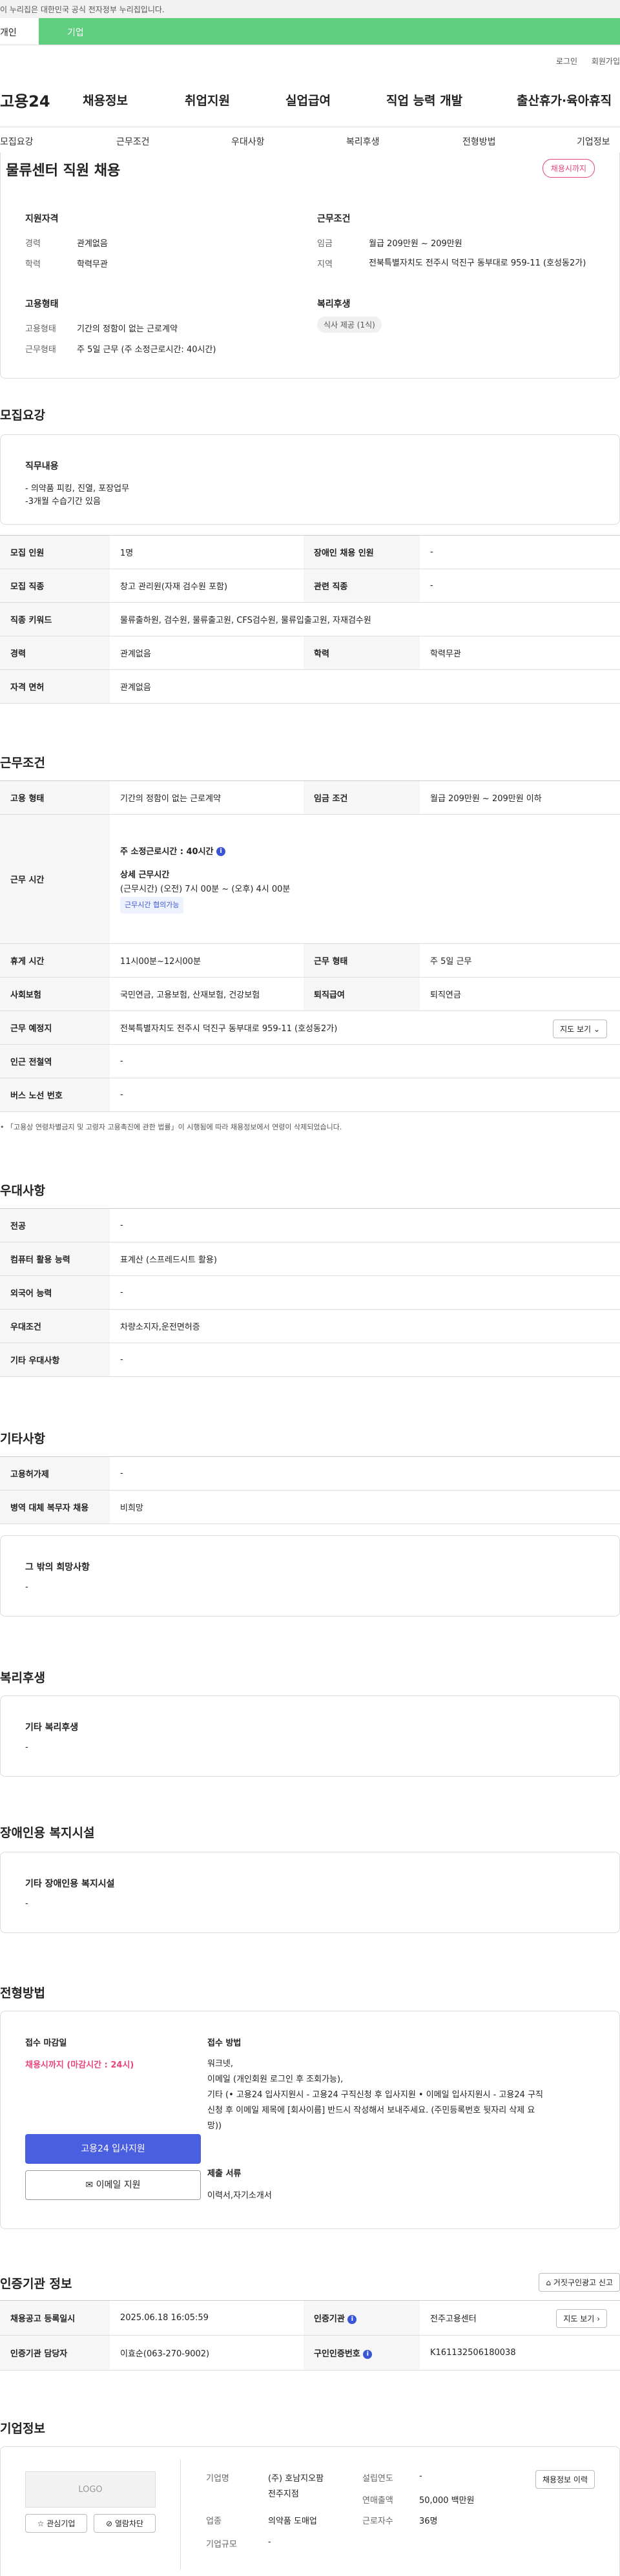 The image size is (620, 2576). Describe the element at coordinates (22, 1993) in the screenshot. I see `select-section-title: 전형방법` at that location.